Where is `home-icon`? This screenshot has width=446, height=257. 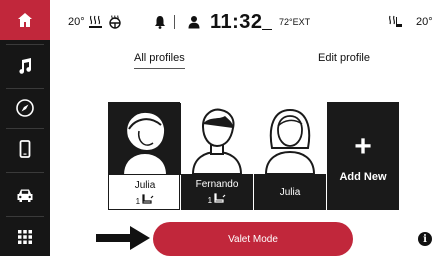
home-icon is located at coordinates (25, 20).